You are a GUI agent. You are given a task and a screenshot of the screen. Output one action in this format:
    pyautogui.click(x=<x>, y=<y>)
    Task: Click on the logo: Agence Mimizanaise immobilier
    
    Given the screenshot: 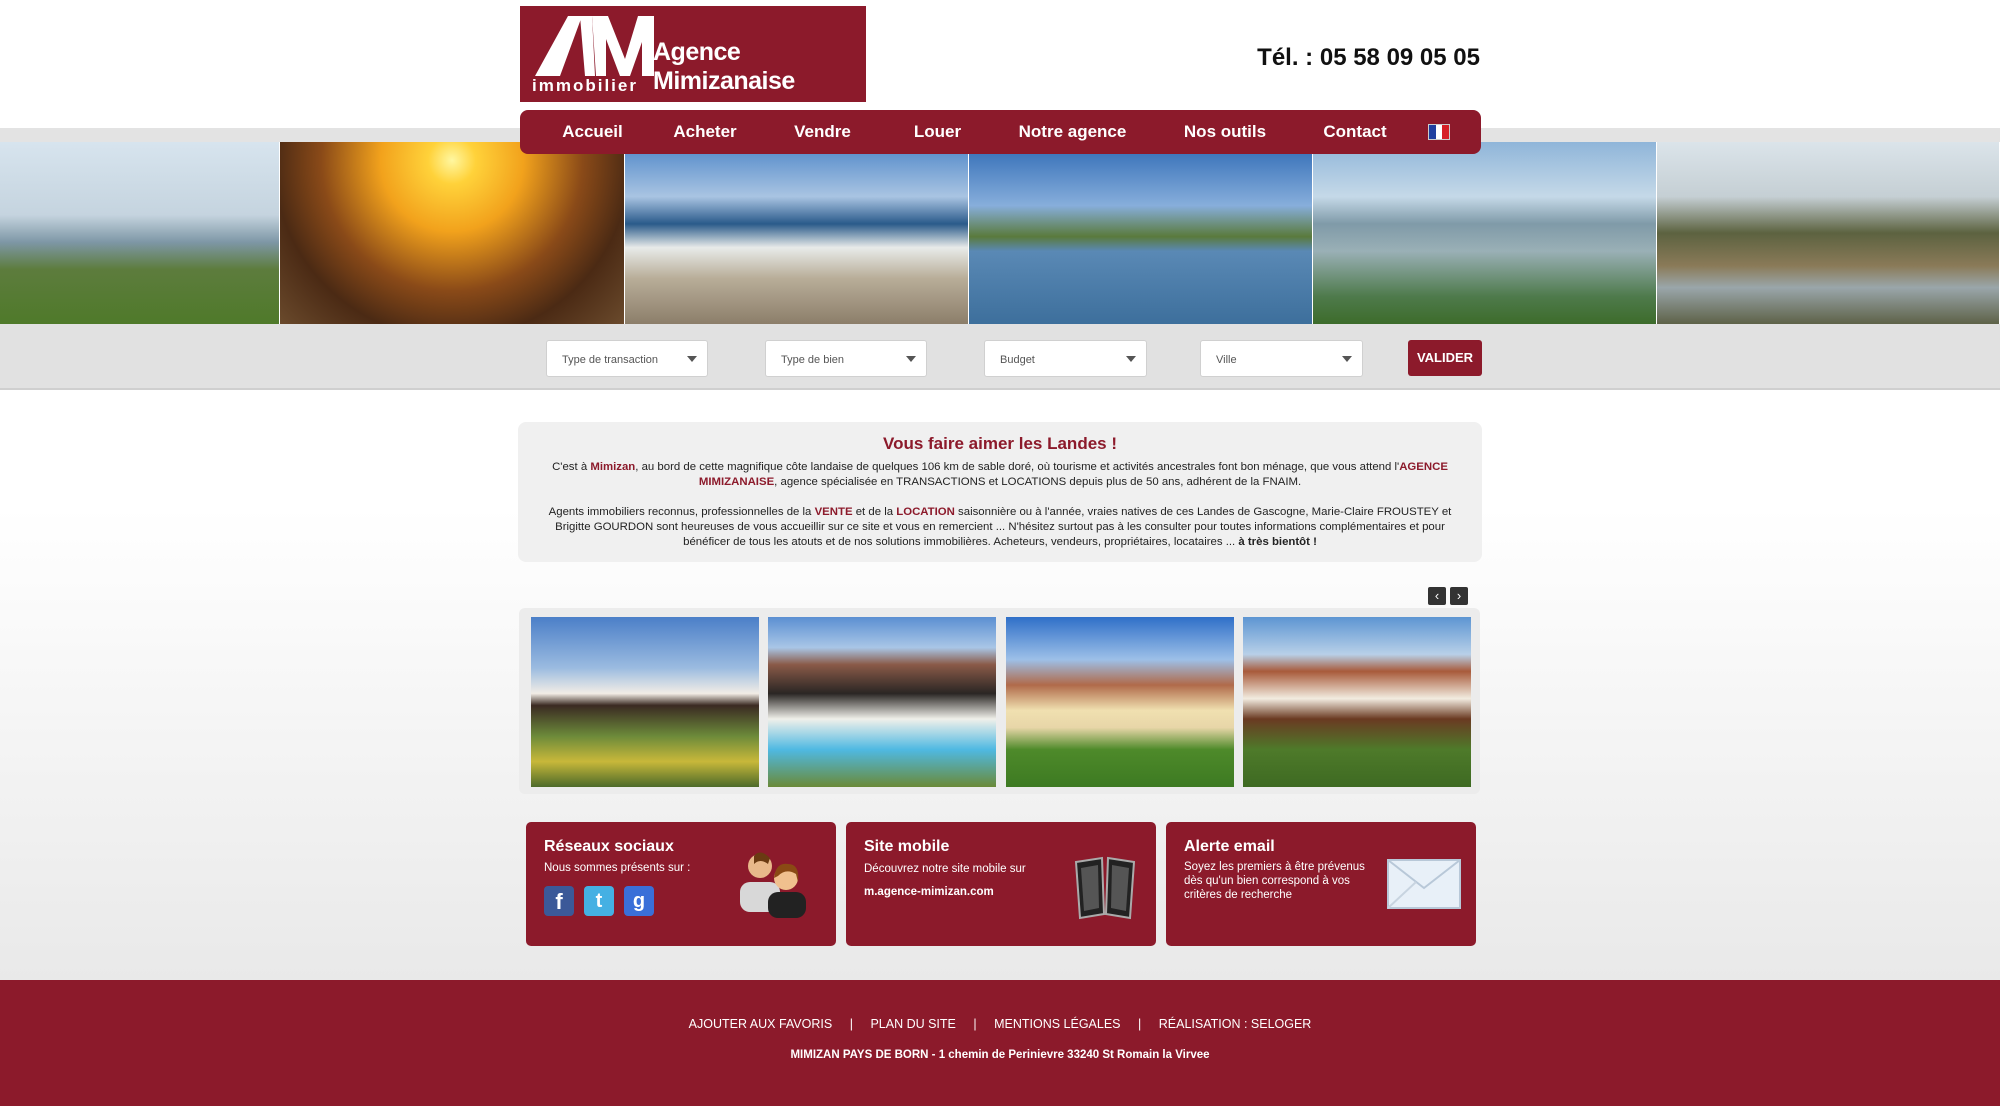 What is the action you would take?
    pyautogui.click(x=693, y=54)
    